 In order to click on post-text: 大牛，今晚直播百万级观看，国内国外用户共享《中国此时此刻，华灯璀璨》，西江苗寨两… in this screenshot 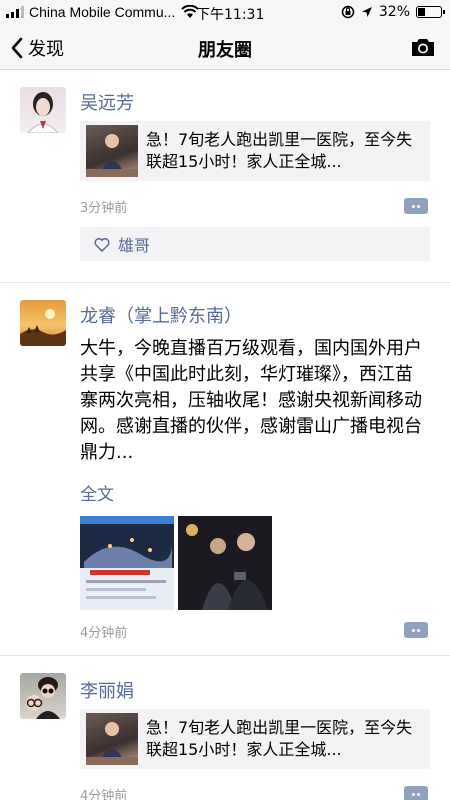, I will do `click(251, 400)`.